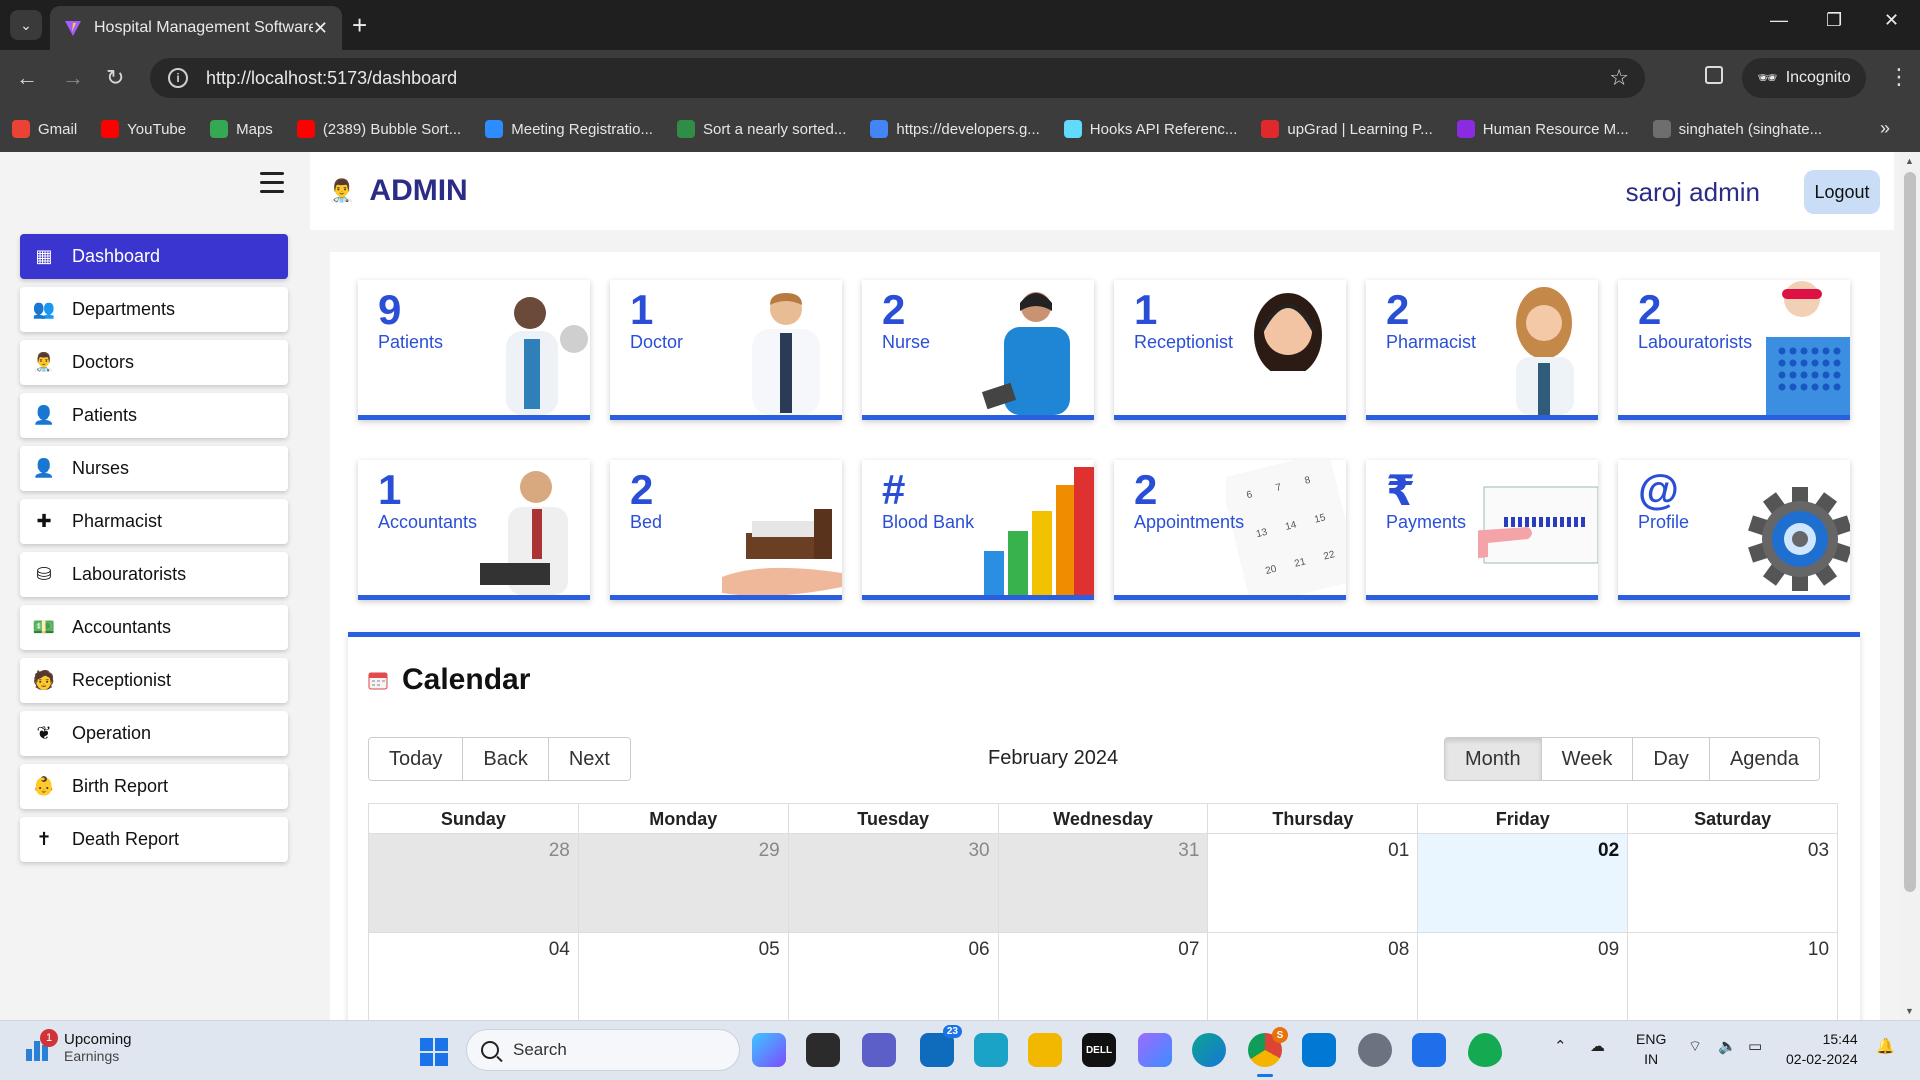  What do you see at coordinates (1734, 530) in the screenshot?
I see `stat-card-profile: @ Profile` at bounding box center [1734, 530].